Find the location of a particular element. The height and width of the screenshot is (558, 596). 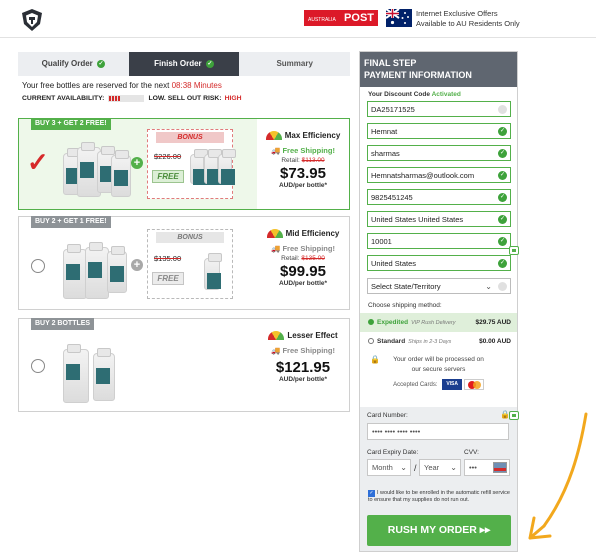

australia-flag-icon is located at coordinates (399, 18).